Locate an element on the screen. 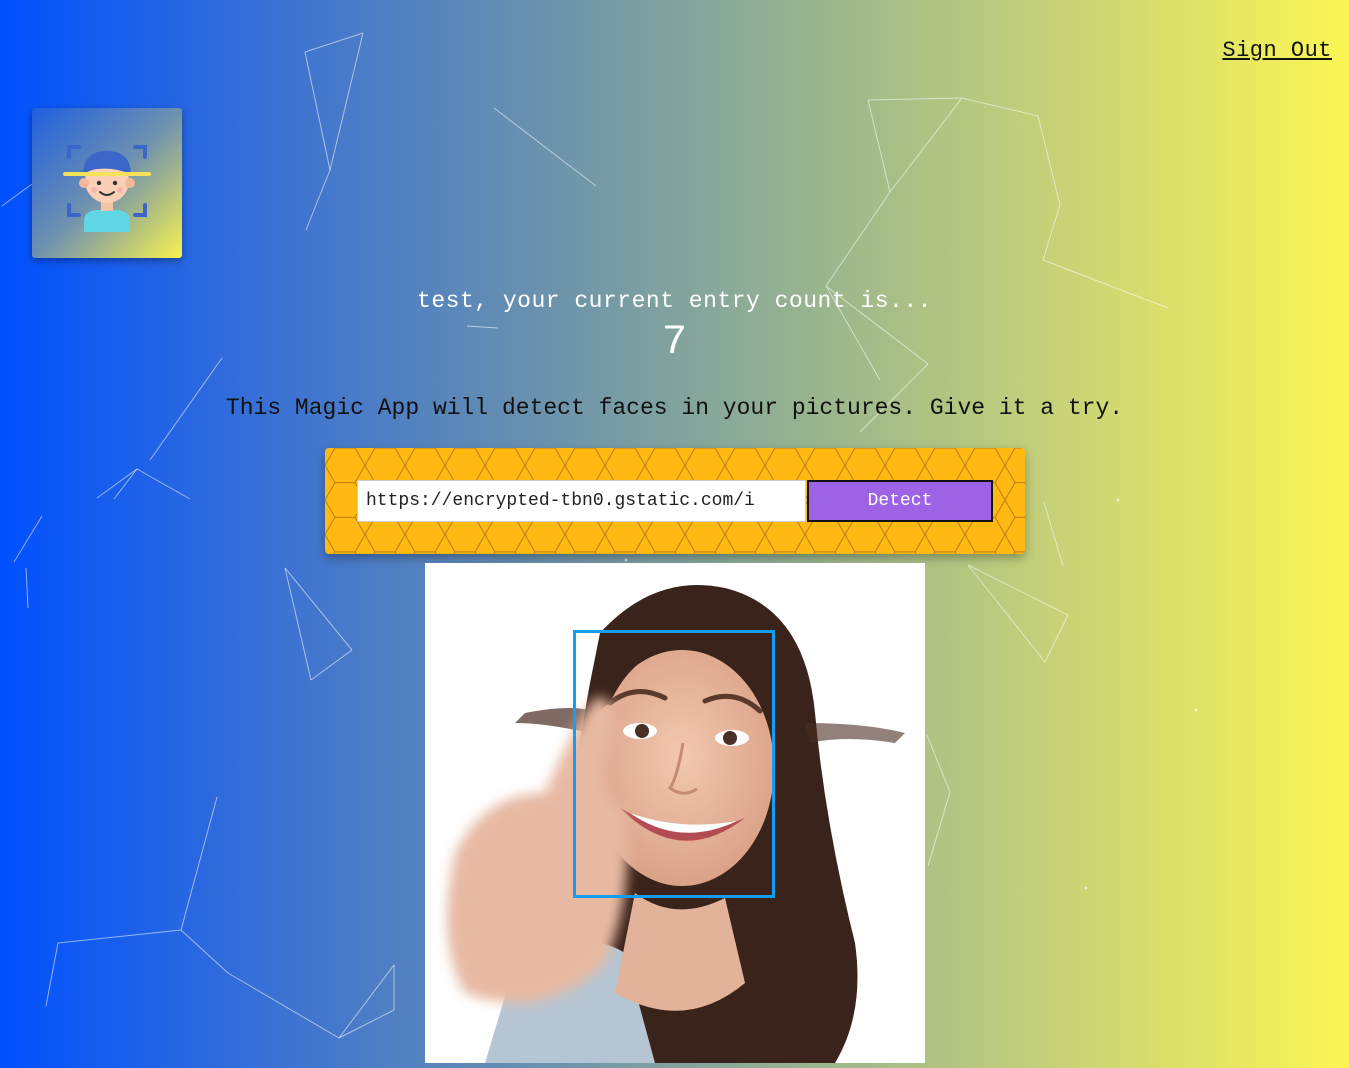  image-link-form: Detect is located at coordinates (675, 501).